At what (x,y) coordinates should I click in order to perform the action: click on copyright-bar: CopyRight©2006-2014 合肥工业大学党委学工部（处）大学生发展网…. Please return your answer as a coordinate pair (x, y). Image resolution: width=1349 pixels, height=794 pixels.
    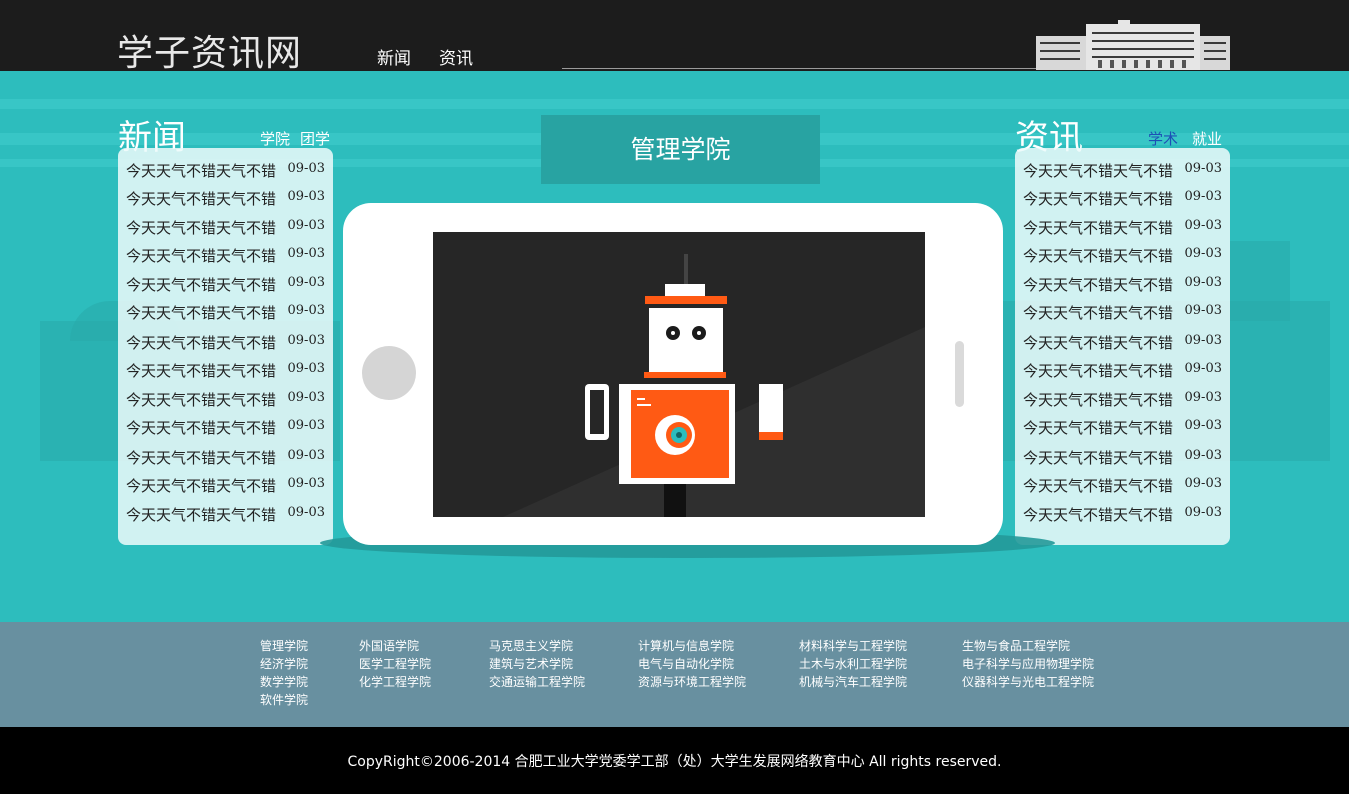
    Looking at the image, I should click on (674, 760).